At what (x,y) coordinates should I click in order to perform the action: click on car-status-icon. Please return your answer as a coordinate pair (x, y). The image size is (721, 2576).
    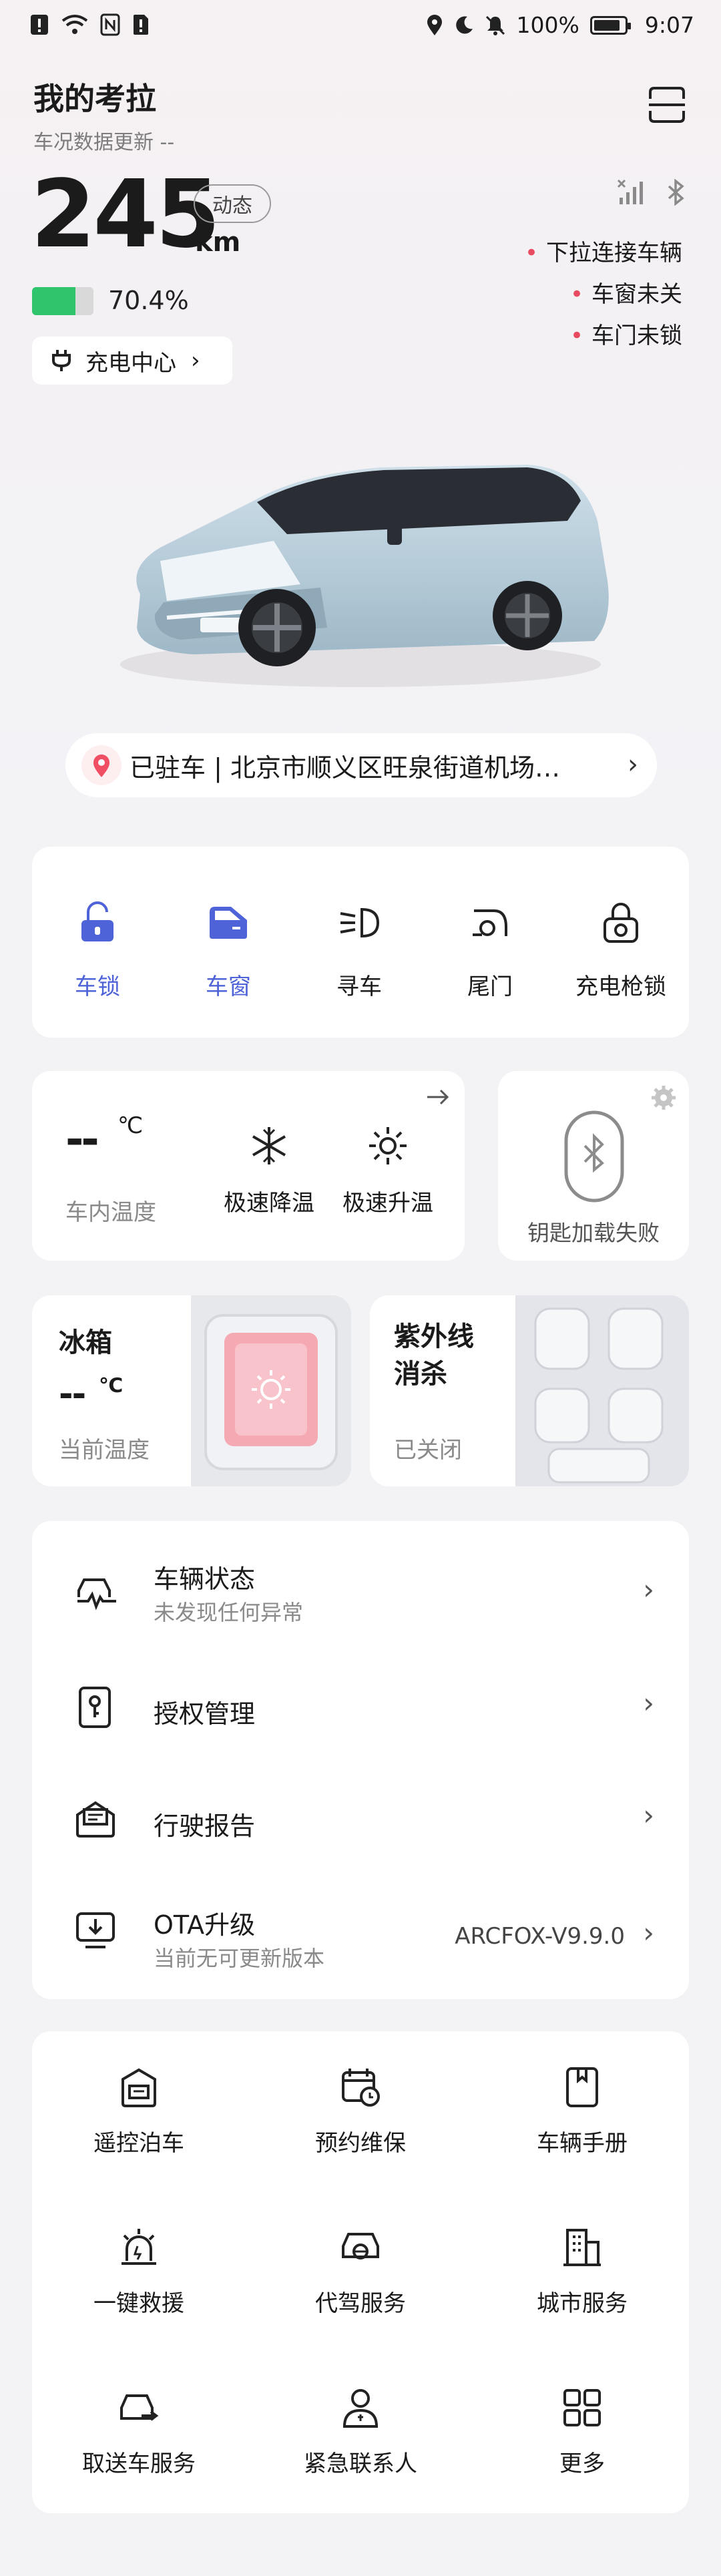
    Looking at the image, I should click on (97, 1594).